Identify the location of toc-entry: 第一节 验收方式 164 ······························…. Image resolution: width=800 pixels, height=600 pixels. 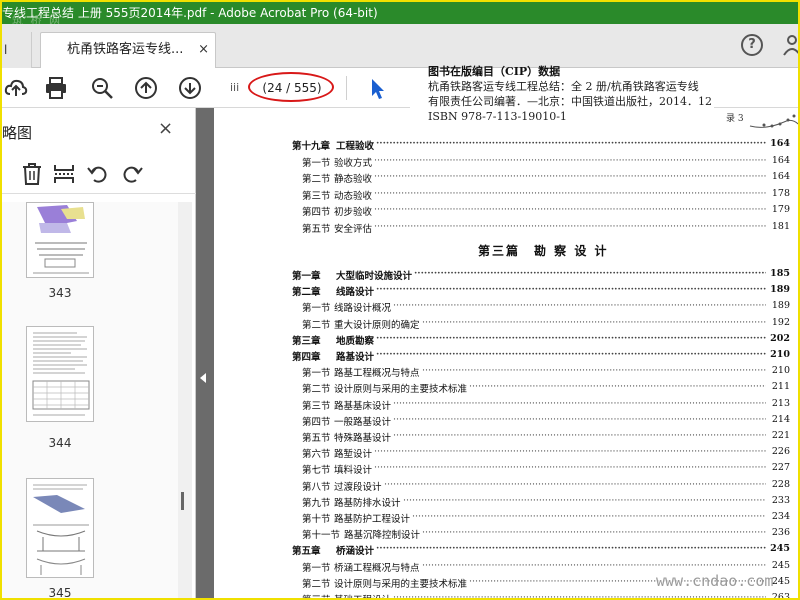
(541, 162).